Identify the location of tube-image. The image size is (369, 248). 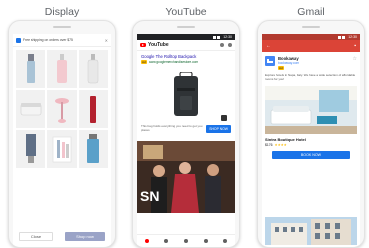
(30, 148).